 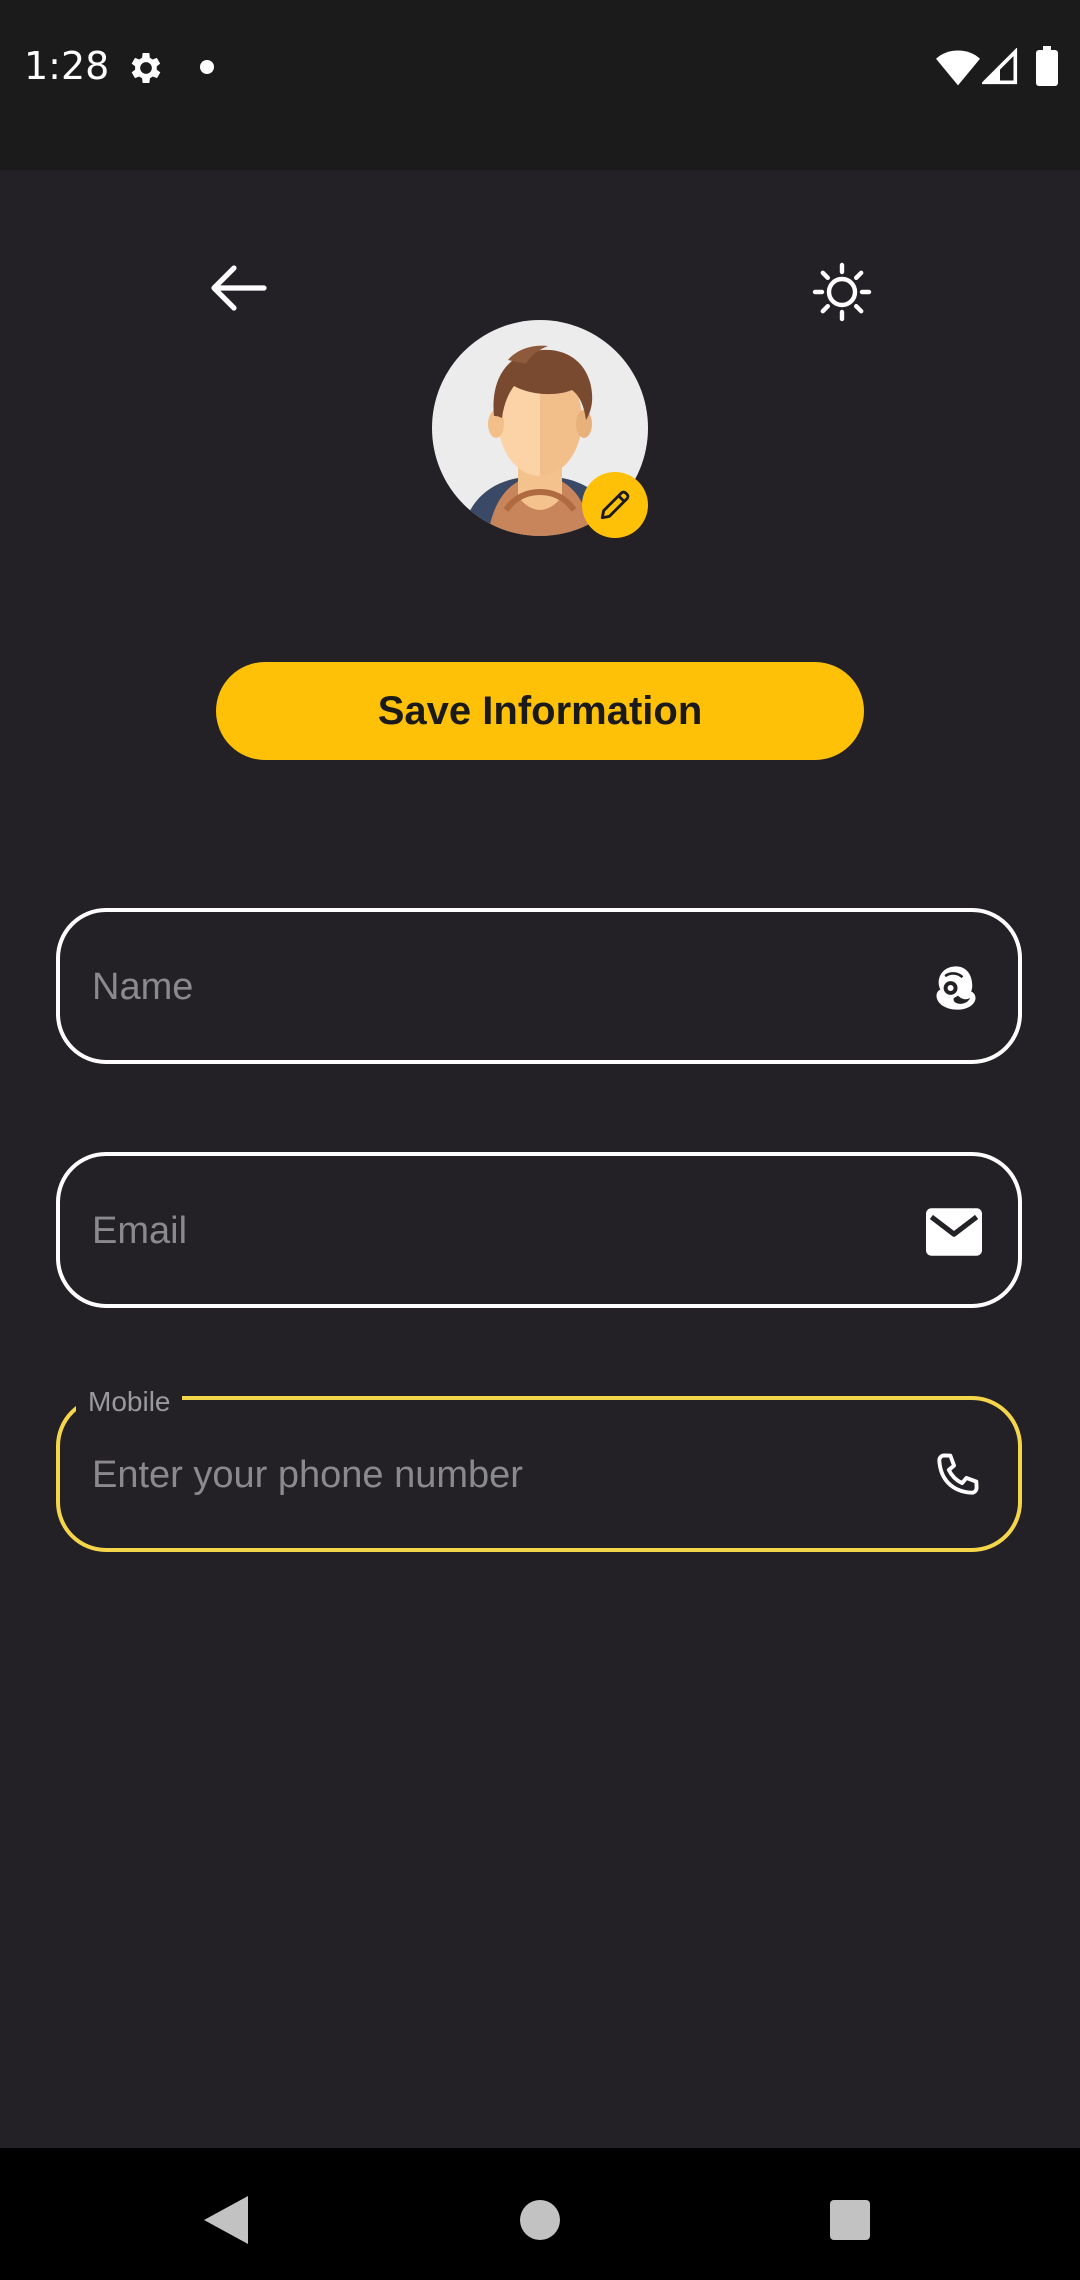 I want to click on envelope-icon, so click(x=954, y=1232).